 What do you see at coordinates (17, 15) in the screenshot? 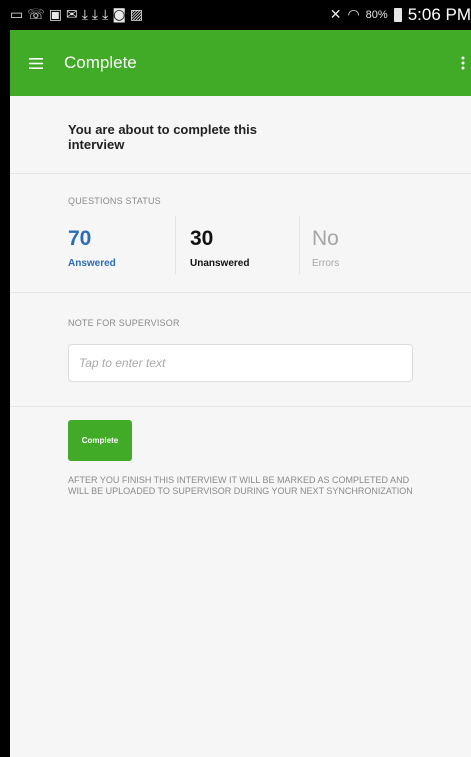
I see `cast-icon: ▭` at bounding box center [17, 15].